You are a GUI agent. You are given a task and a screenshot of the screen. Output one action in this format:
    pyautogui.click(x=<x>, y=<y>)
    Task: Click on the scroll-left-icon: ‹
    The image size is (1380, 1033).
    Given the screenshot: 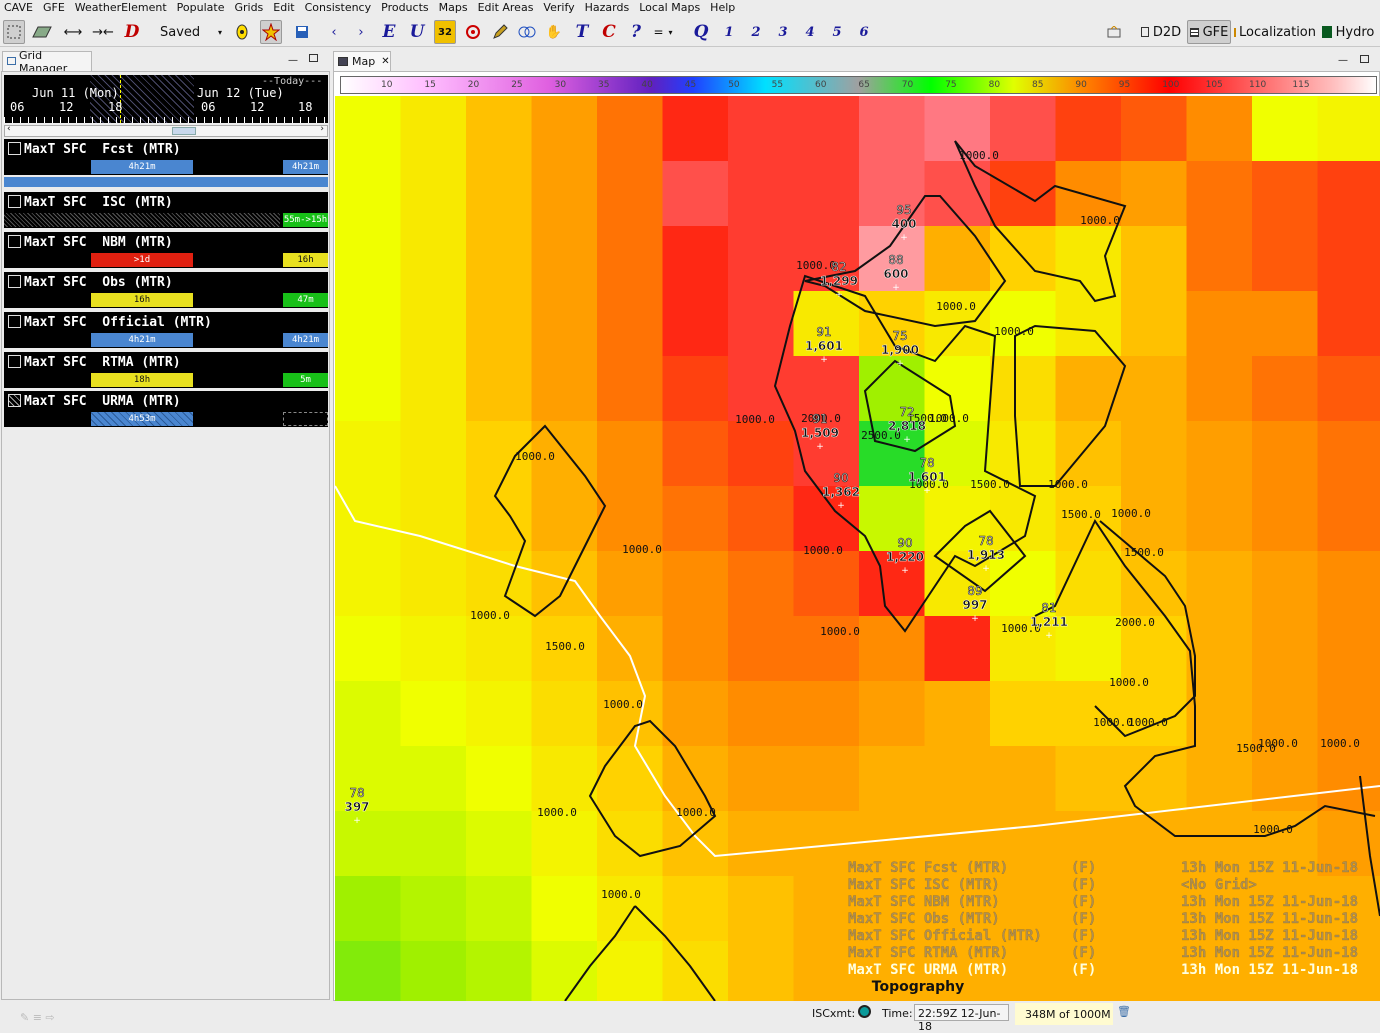 What is the action you would take?
    pyautogui.click(x=9, y=129)
    